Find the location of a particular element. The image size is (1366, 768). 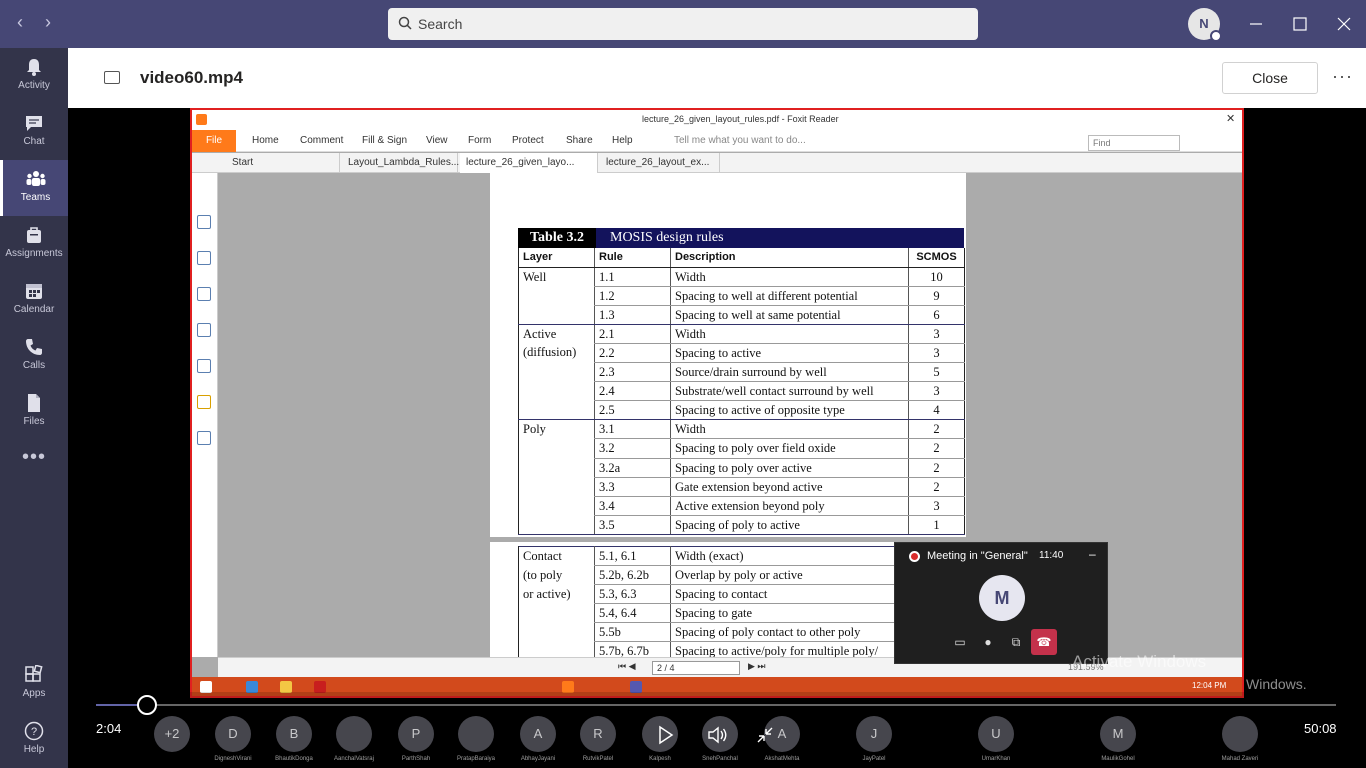

close-button: Close is located at coordinates (1270, 78).